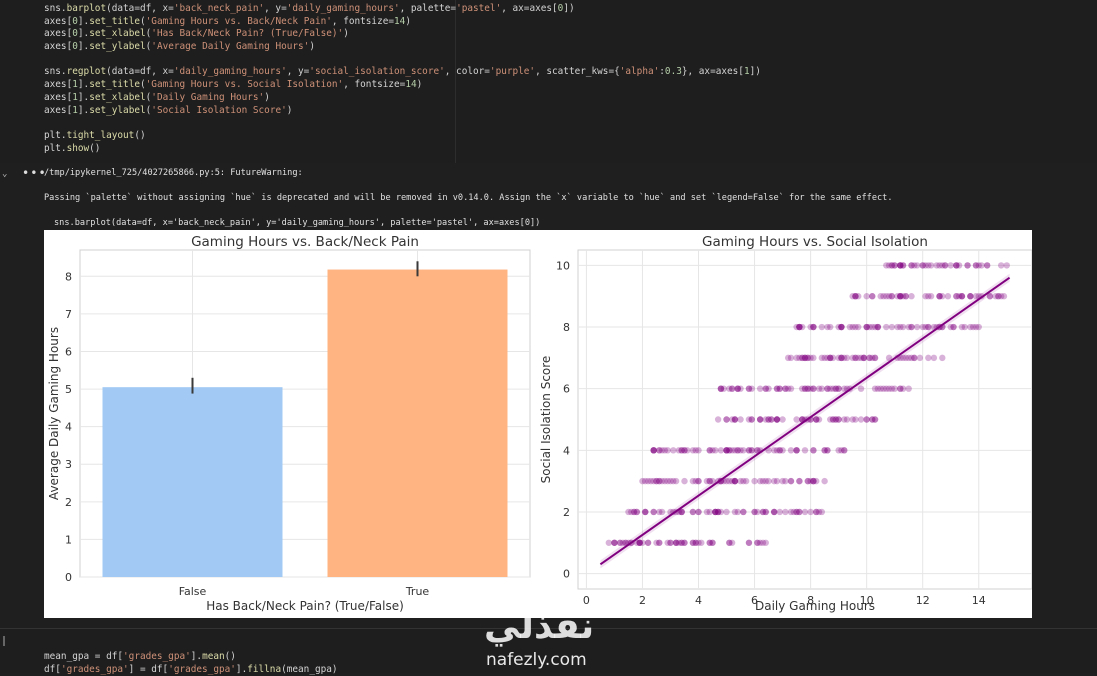 The image size is (1097, 676). Describe the element at coordinates (68, 539) in the screenshot. I see `bar-y-tick-label: 1` at that location.